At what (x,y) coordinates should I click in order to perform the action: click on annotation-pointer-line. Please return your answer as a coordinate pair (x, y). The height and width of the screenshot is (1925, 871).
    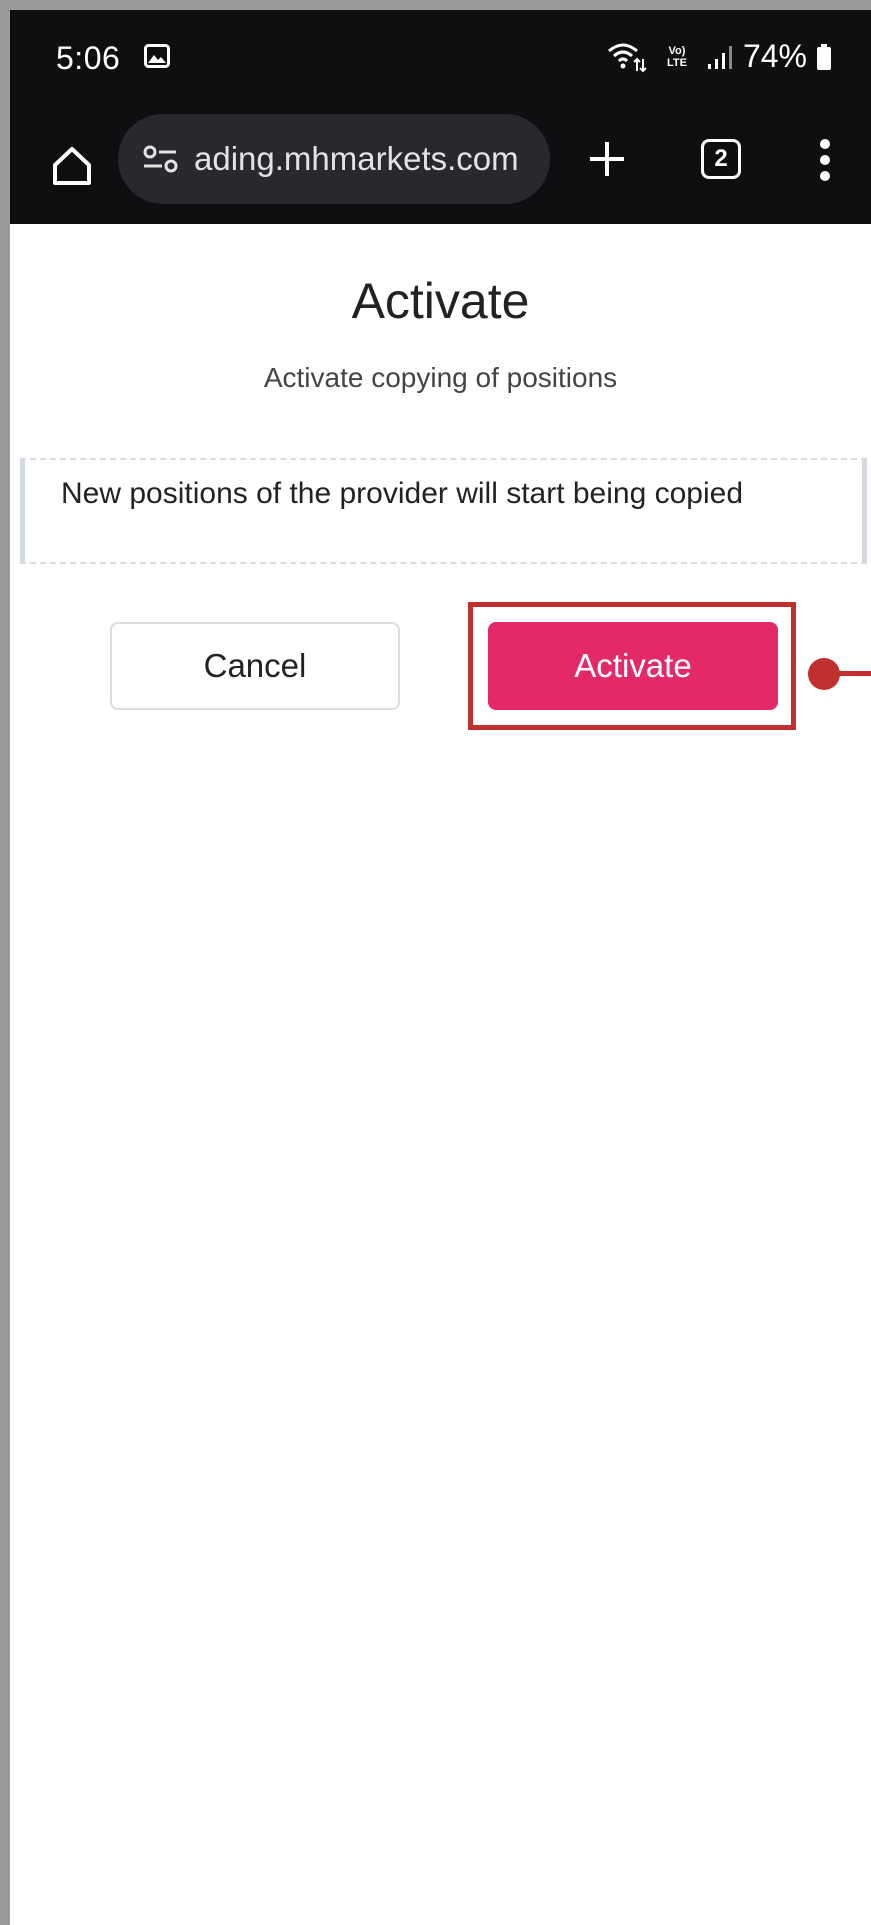
    Looking at the image, I should click on (853, 673).